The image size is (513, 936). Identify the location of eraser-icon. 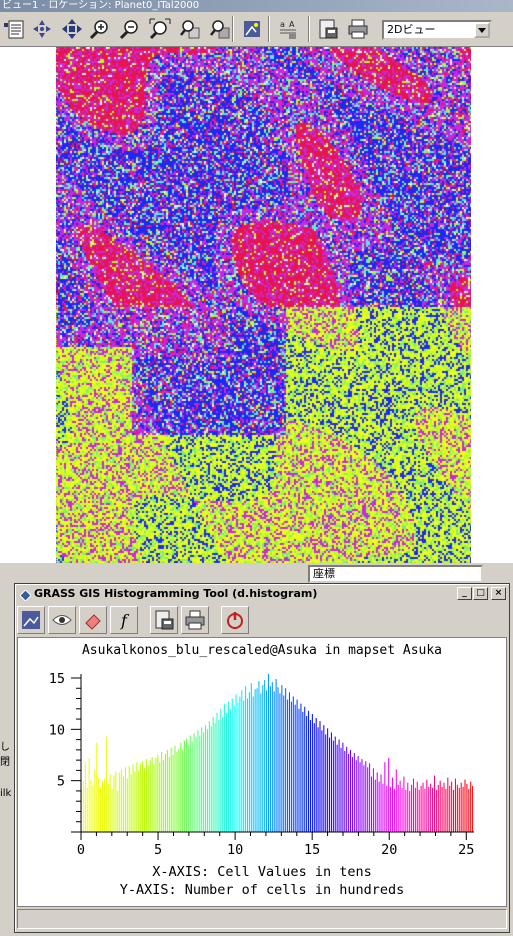
(93, 620).